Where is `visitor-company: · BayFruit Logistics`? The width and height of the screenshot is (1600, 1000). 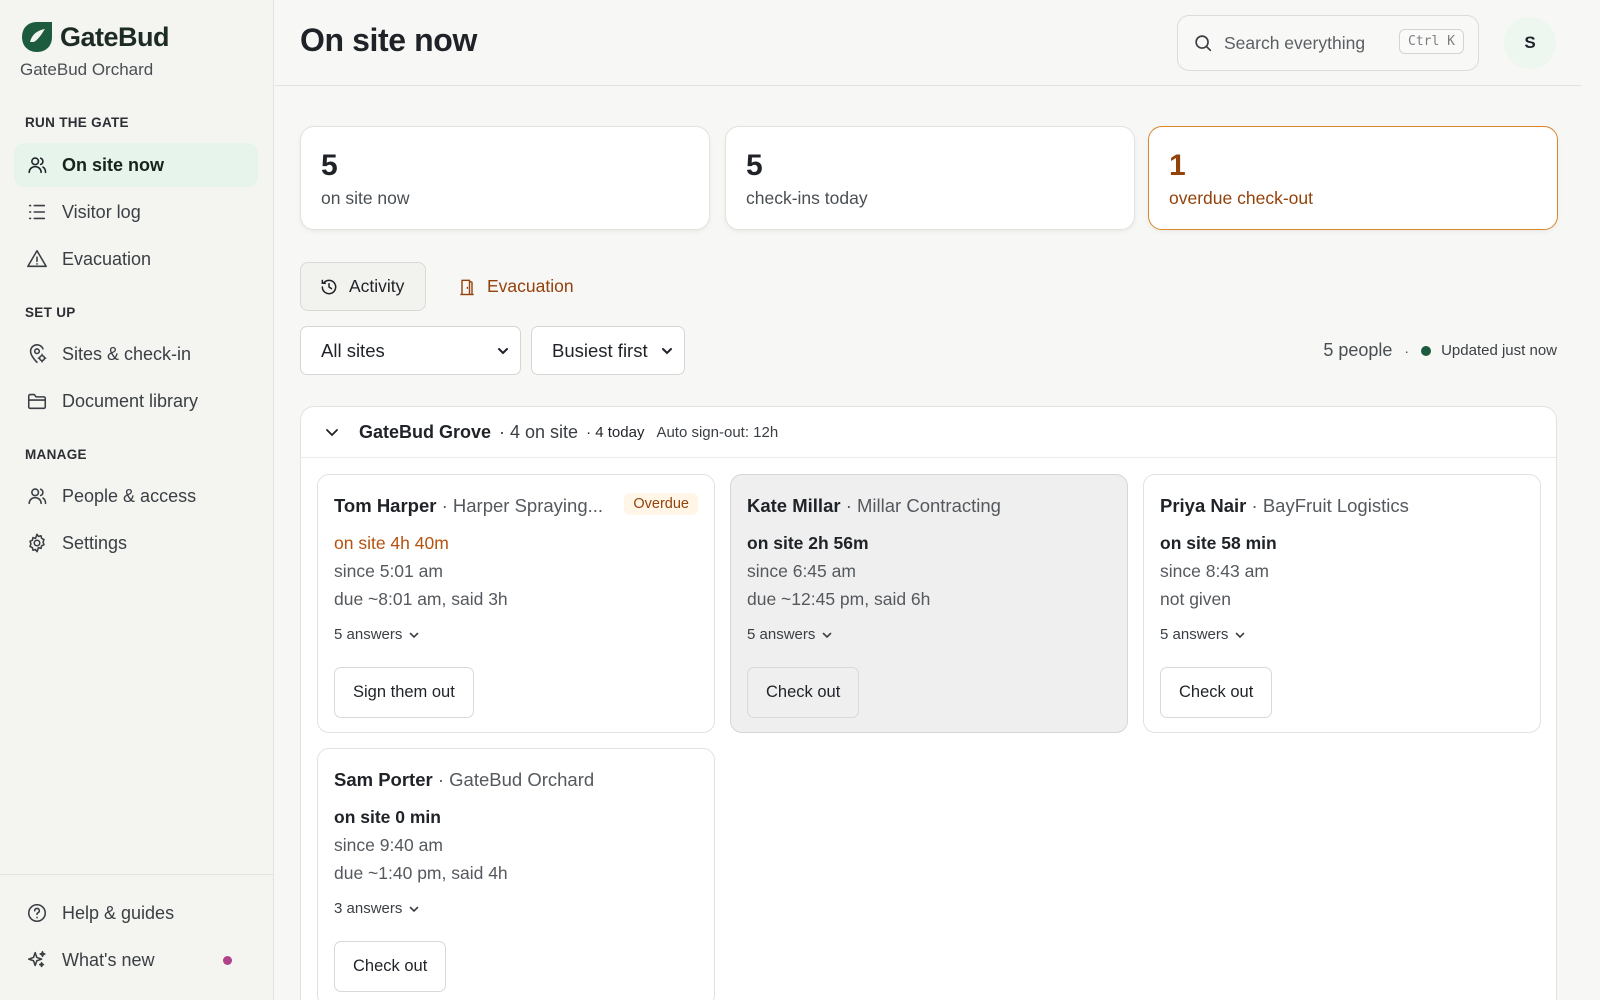 visitor-company: · BayFruit Logistics is located at coordinates (1330, 505).